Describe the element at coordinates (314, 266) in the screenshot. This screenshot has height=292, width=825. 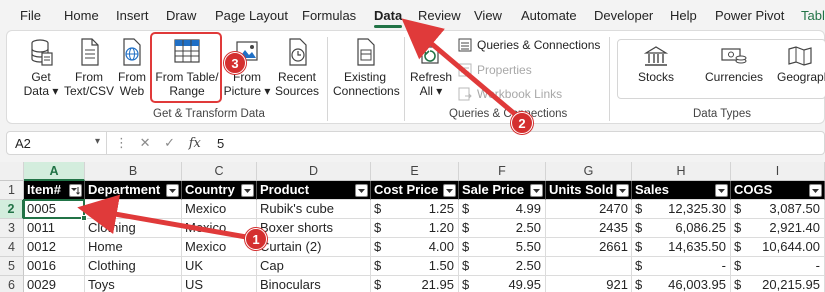
I see `table-cell: Cap` at that location.